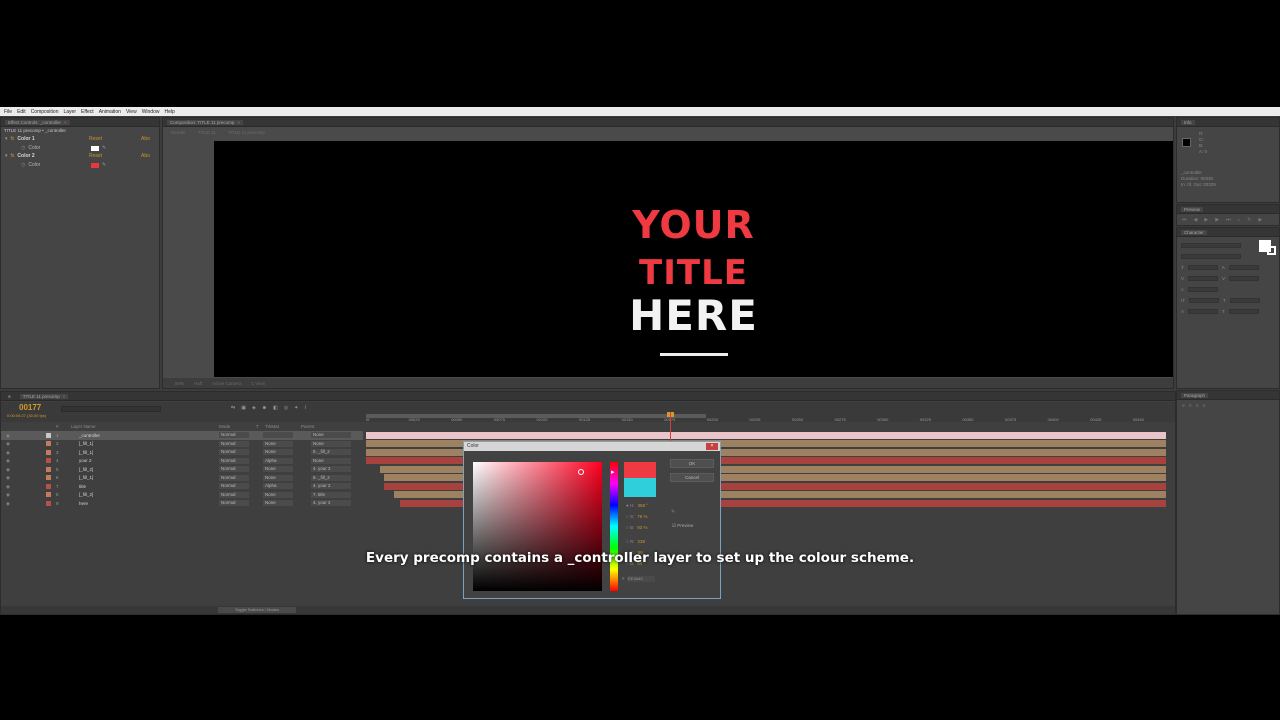 Image resolution: width=1280 pixels, height=720 pixels. Describe the element at coordinates (537, 526) in the screenshot. I see `saturation-brightness-field` at that location.